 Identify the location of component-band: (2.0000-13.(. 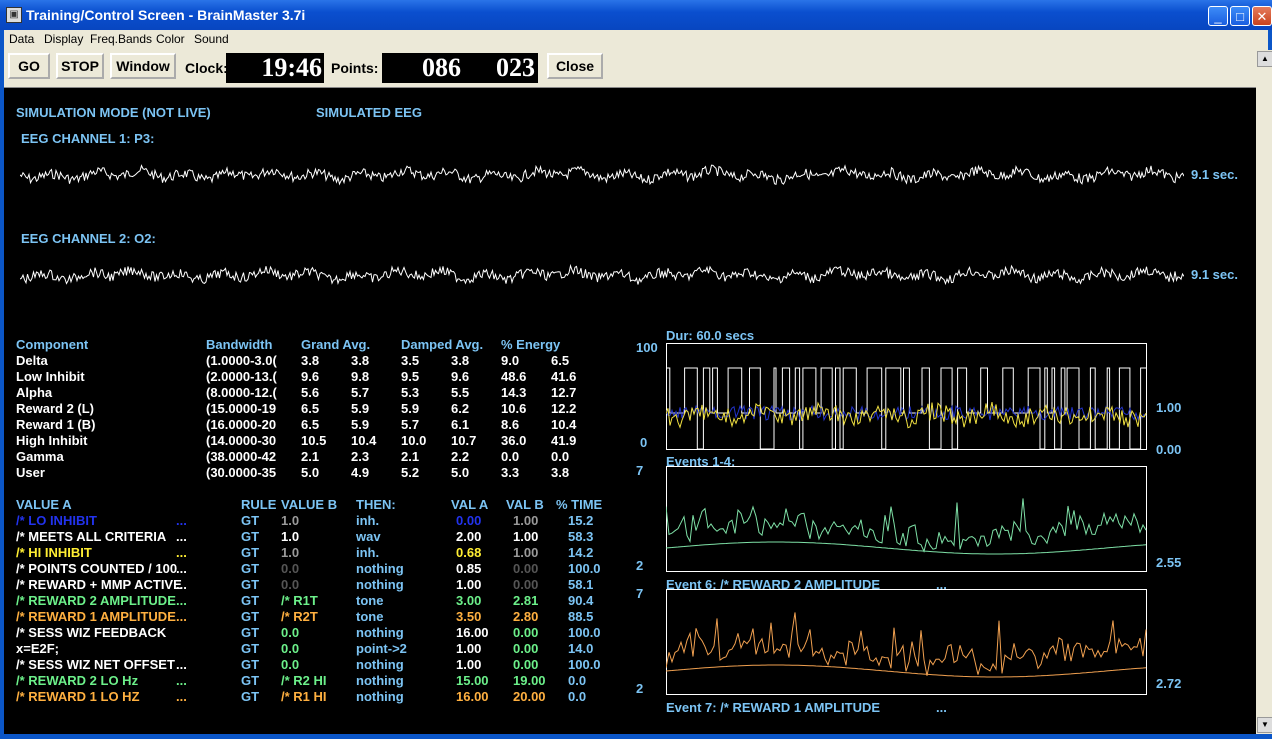
(241, 376).